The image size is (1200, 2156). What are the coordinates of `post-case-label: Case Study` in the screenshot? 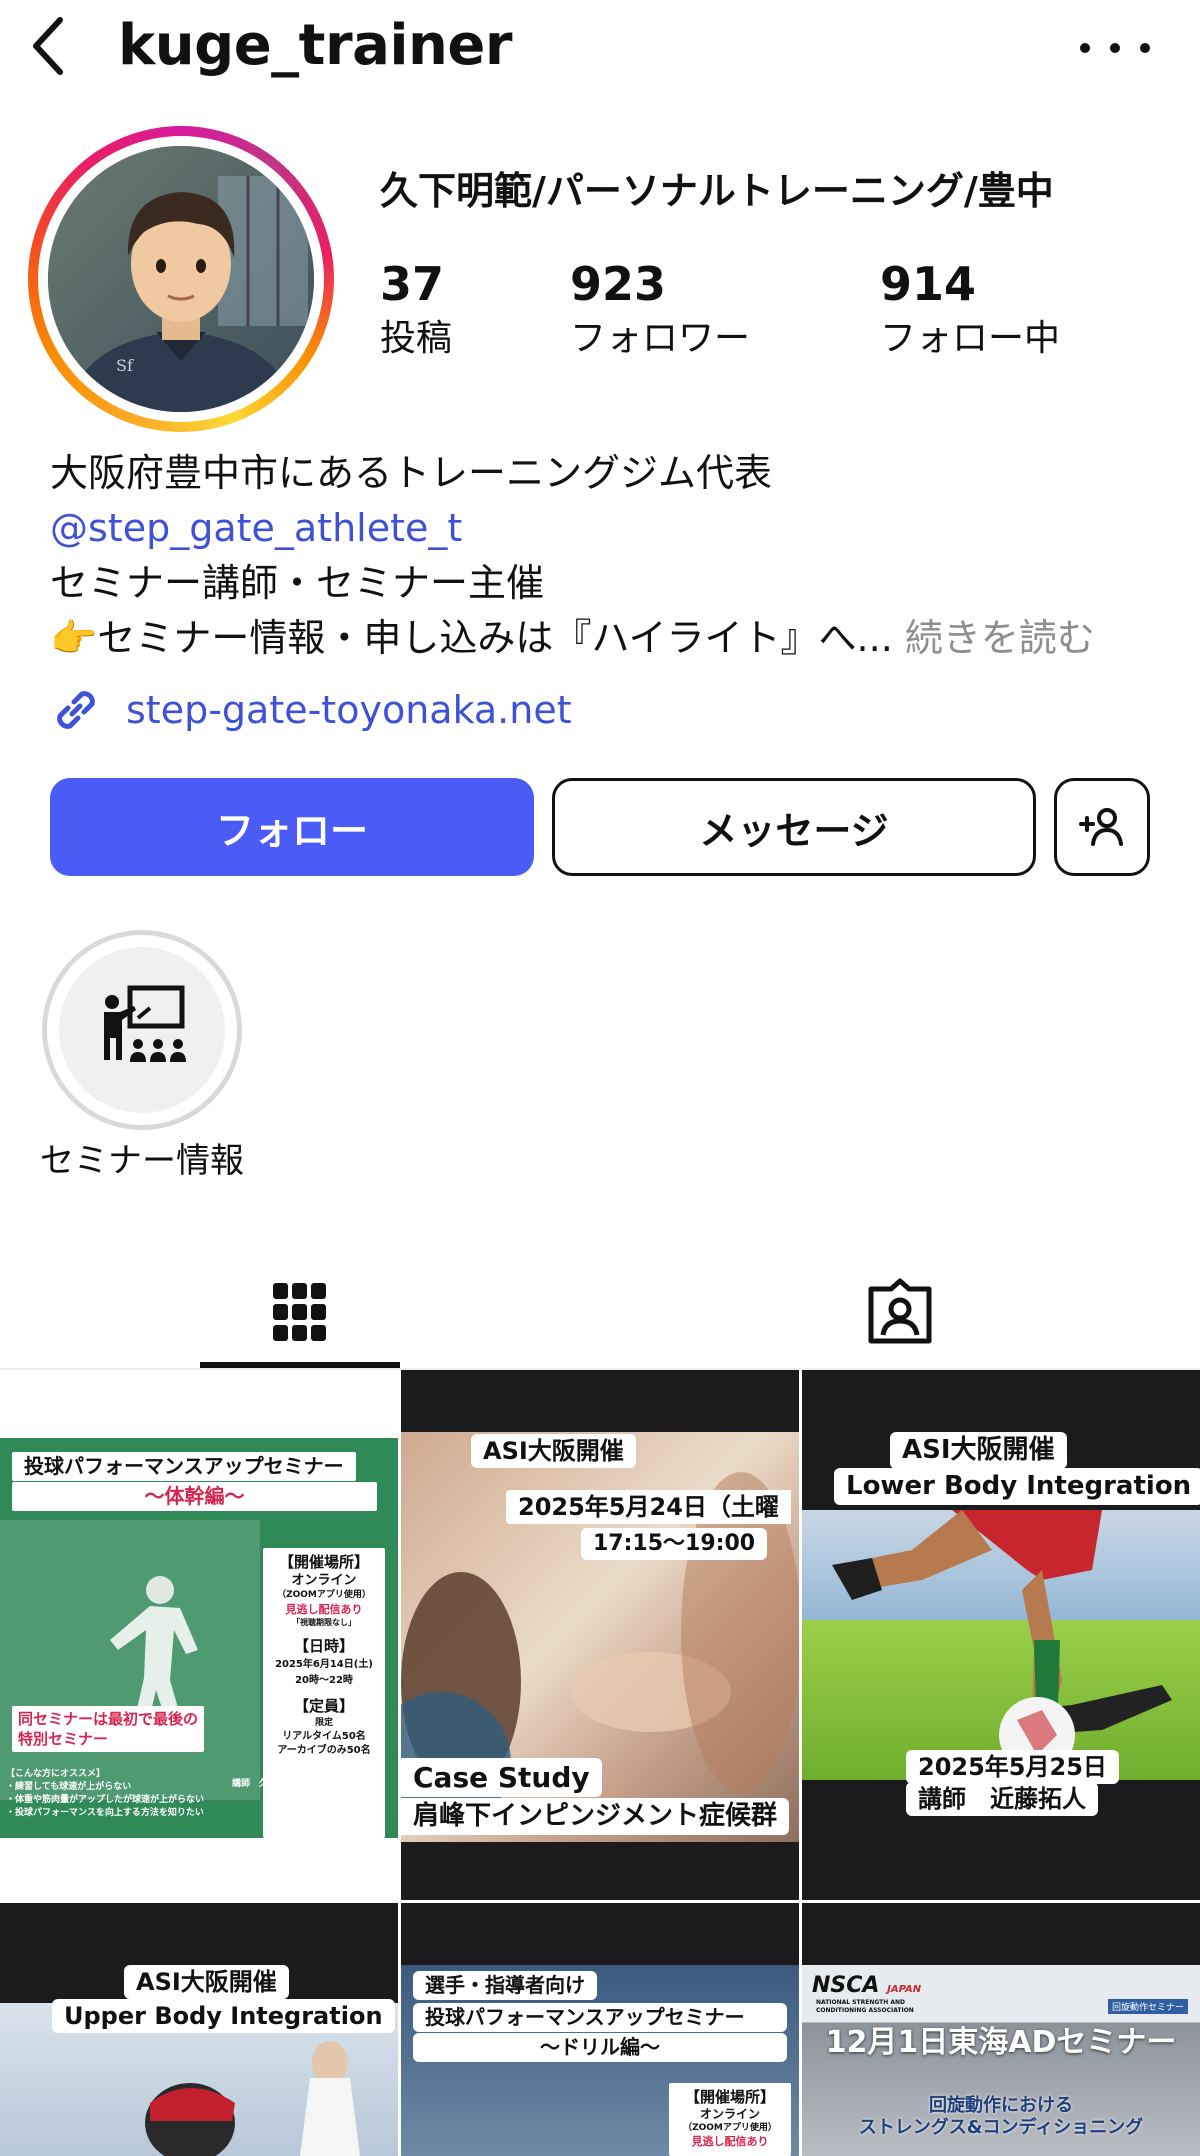 It's located at (501, 1777).